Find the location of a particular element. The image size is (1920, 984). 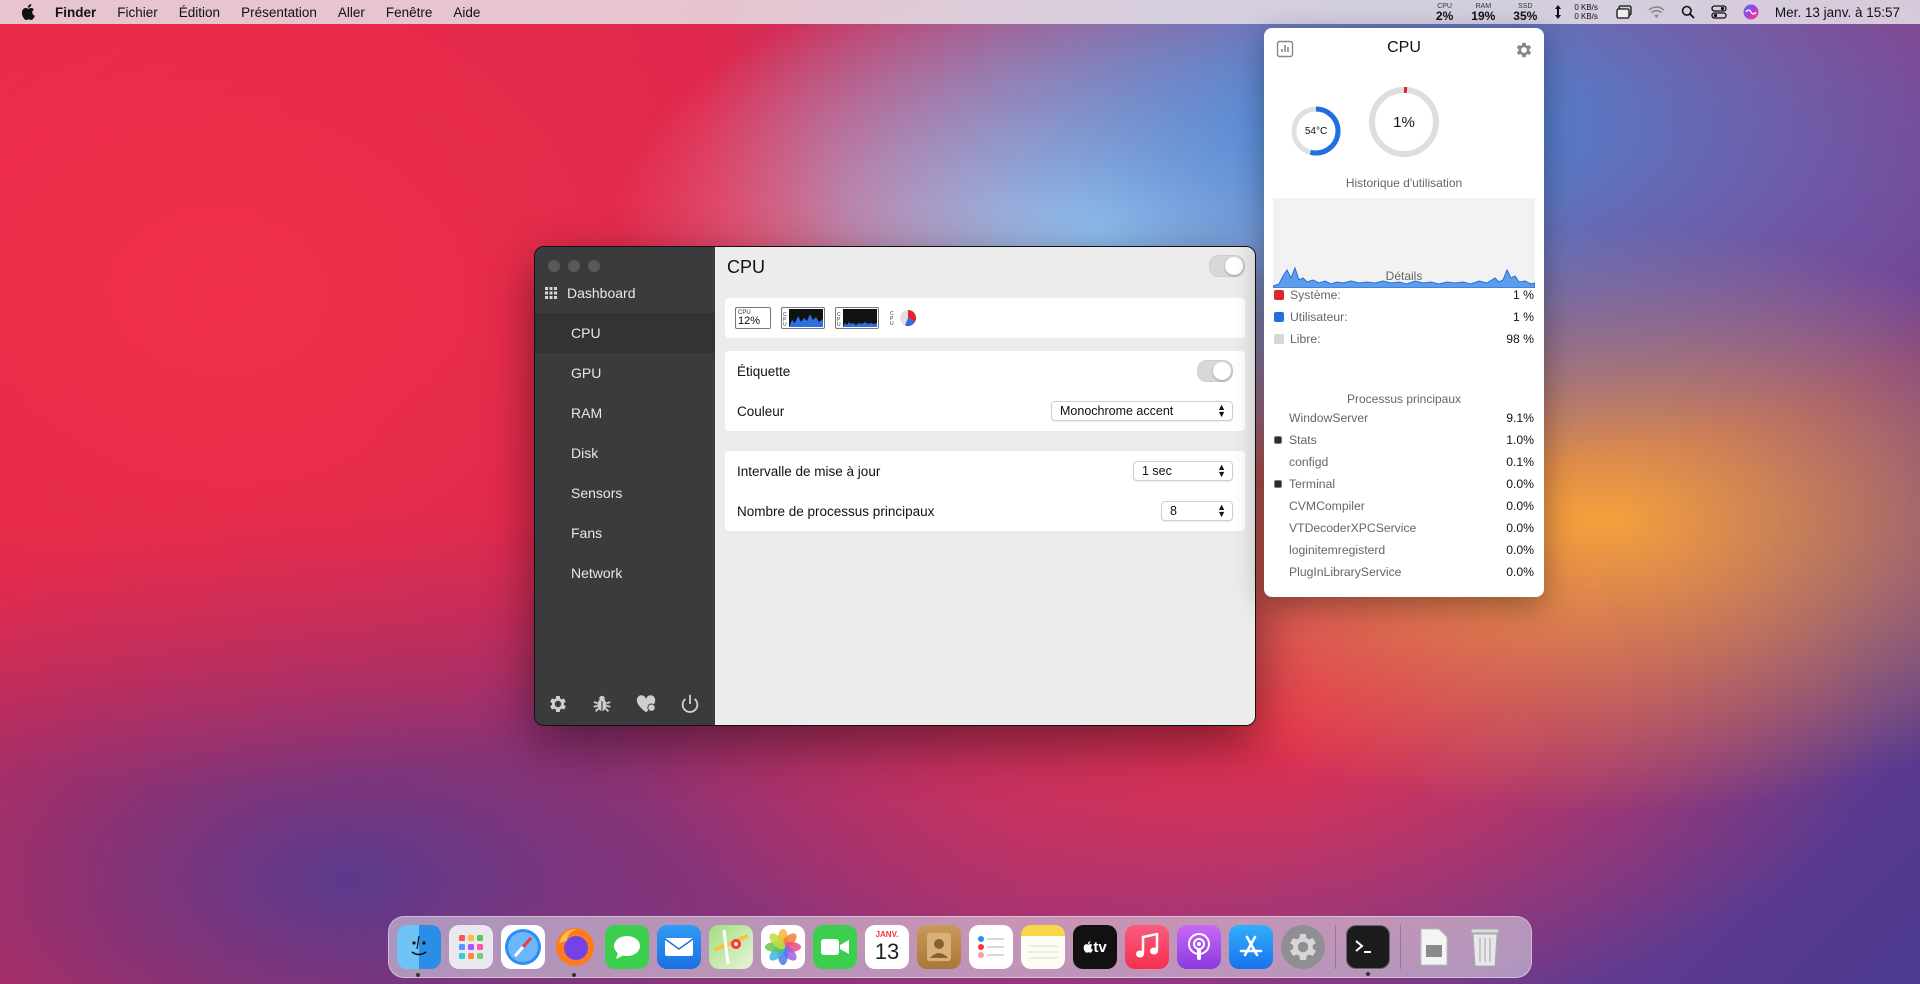

messages-icon is located at coordinates (627, 947).